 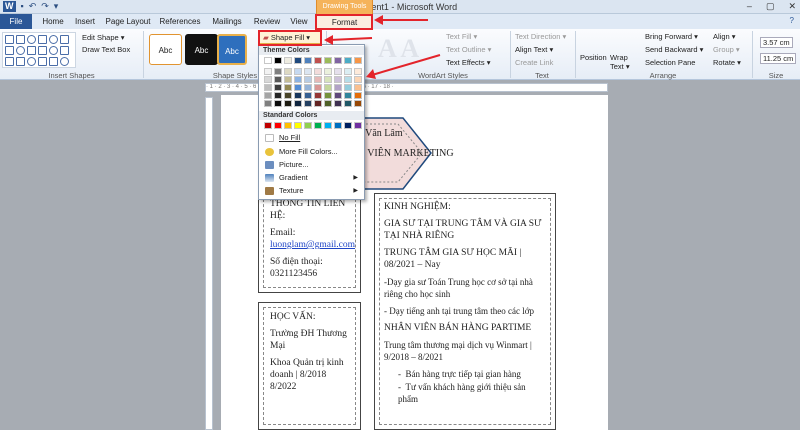 What do you see at coordinates (165, 49) in the screenshot?
I see `shape-style-1: Abc` at bounding box center [165, 49].